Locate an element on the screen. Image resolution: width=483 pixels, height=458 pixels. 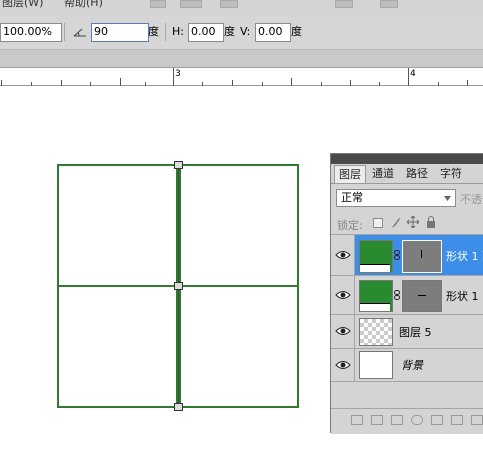
angle-unit: 度 is located at coordinates (153, 31).